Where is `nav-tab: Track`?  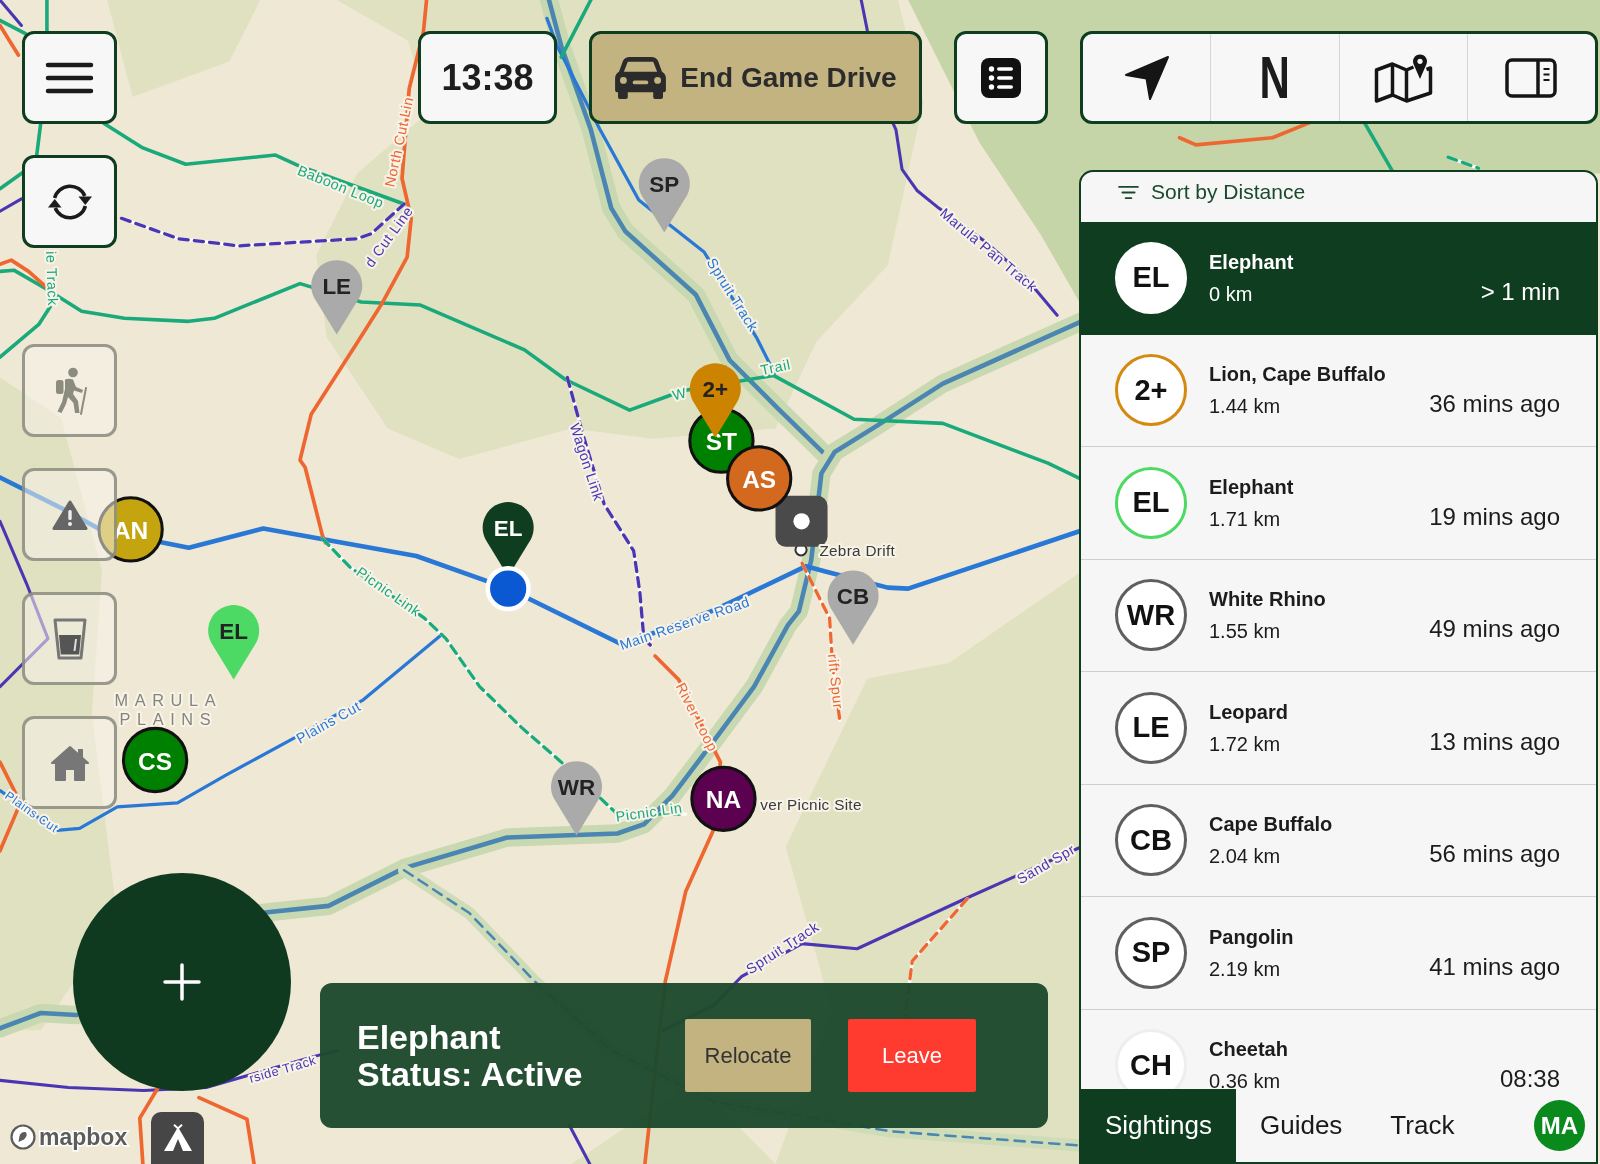
nav-tab: Track is located at coordinates (1422, 1125).